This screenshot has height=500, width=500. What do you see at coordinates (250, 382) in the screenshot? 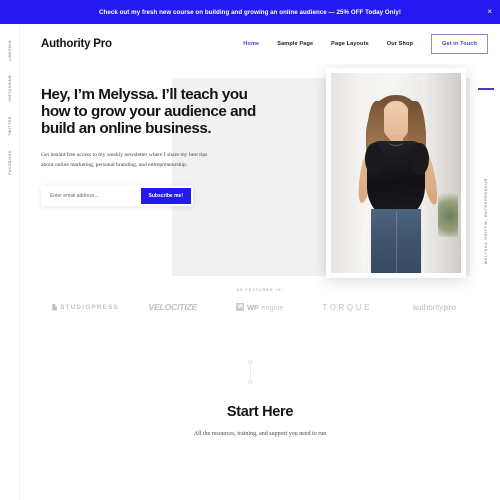
I see `scroll-indicator-dot-bottom` at bounding box center [250, 382].